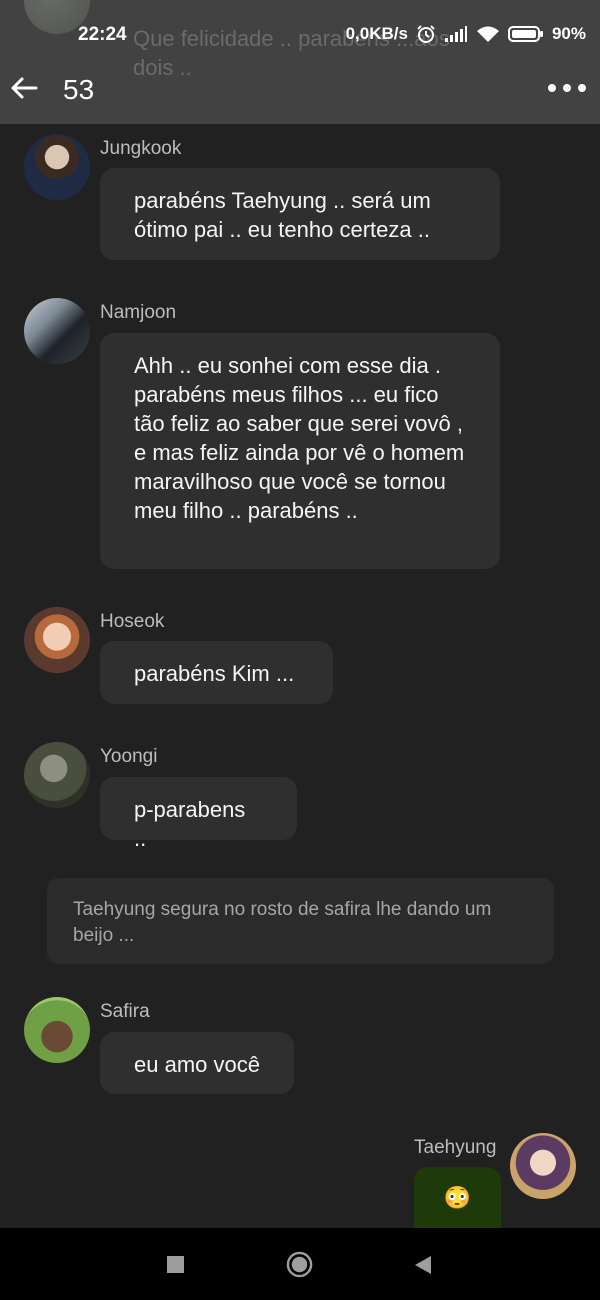  What do you see at coordinates (568, 33) in the screenshot?
I see `battery-percent: 90%` at bounding box center [568, 33].